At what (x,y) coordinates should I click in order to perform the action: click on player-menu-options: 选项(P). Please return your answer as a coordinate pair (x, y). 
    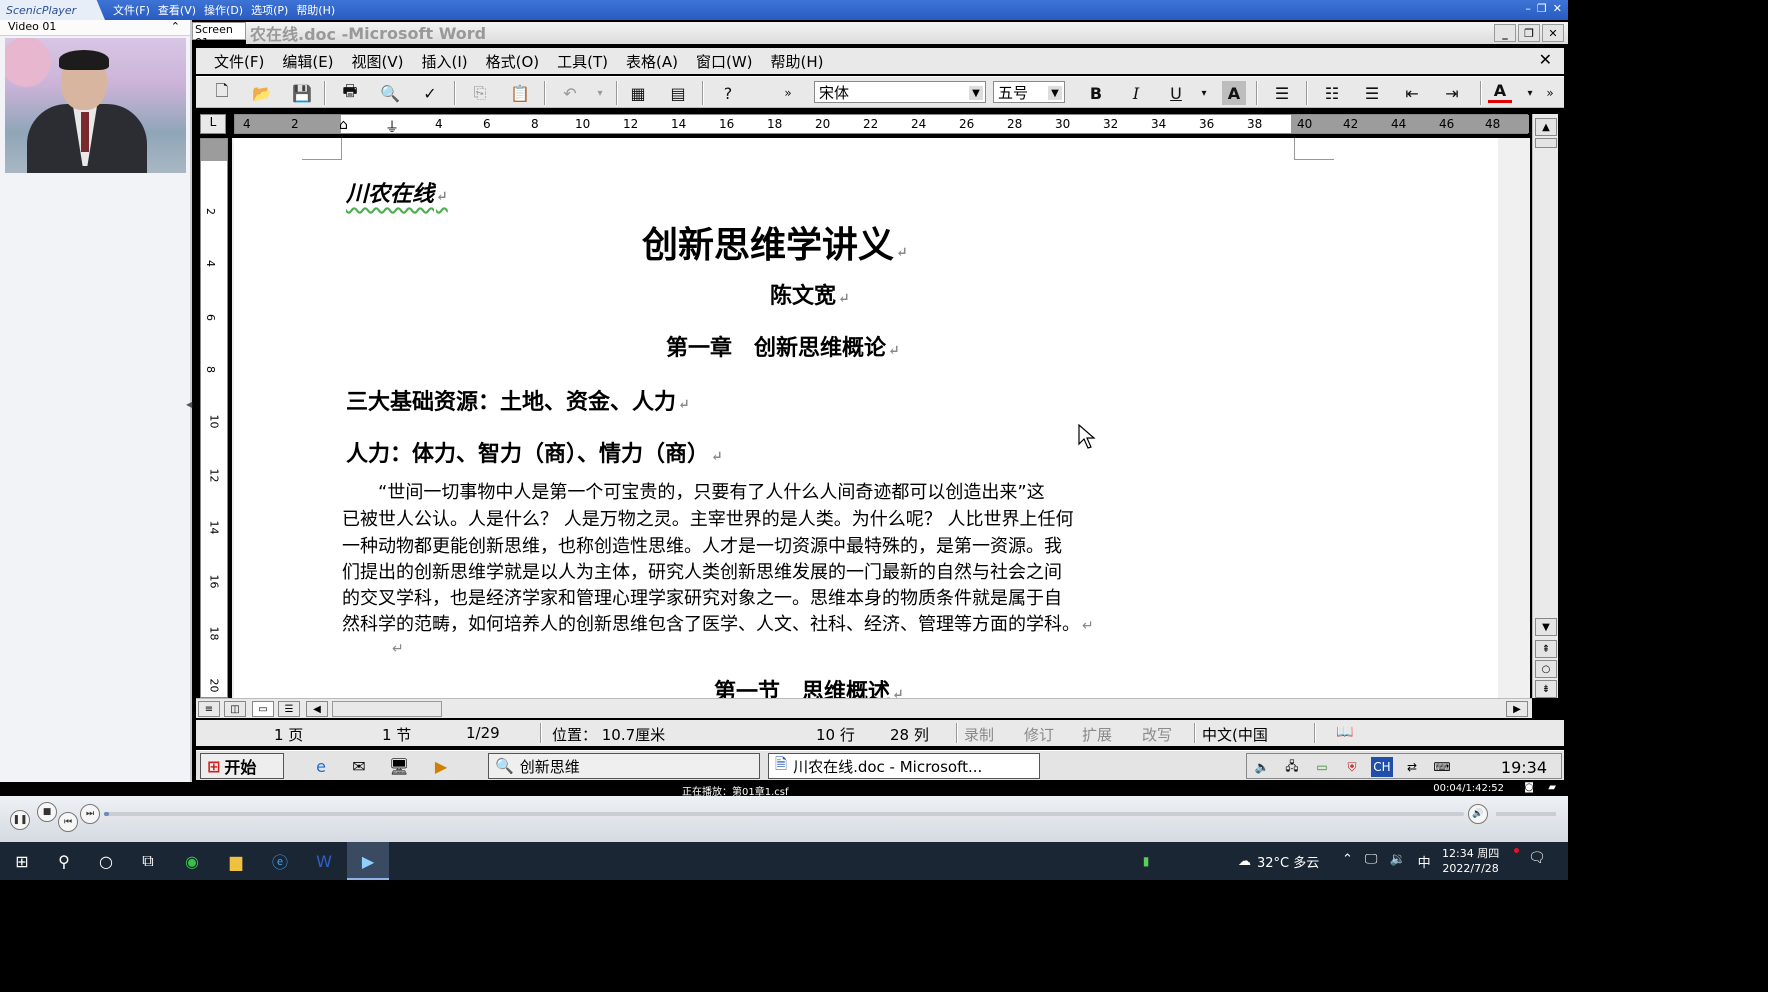
    Looking at the image, I should click on (269, 10).